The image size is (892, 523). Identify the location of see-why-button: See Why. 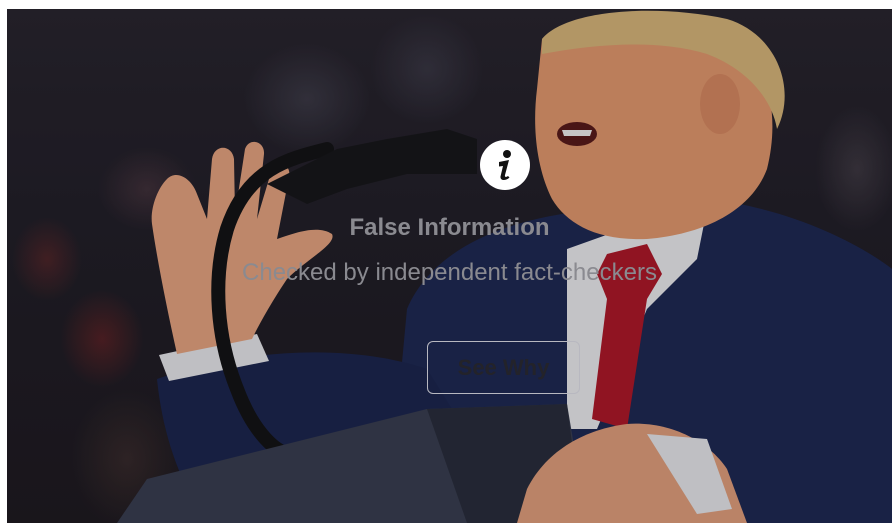
(503, 367).